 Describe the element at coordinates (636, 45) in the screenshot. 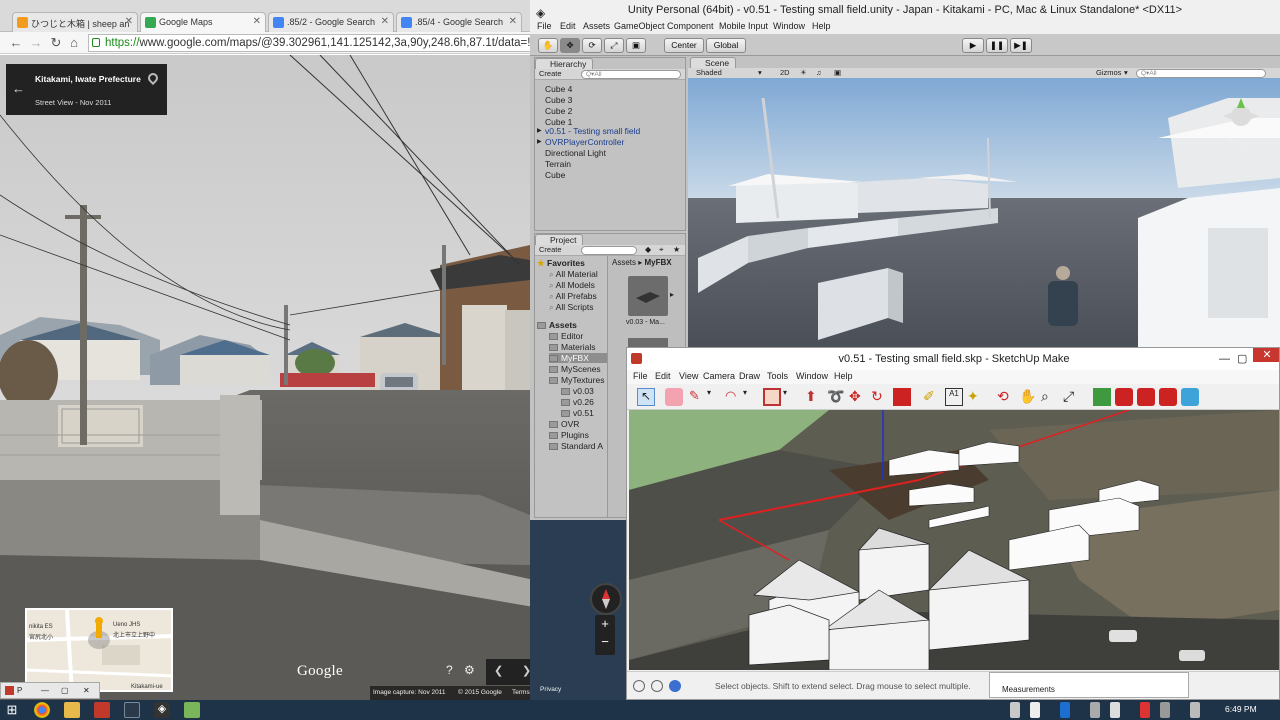

I see `rect-tool-icon: ▣` at that location.